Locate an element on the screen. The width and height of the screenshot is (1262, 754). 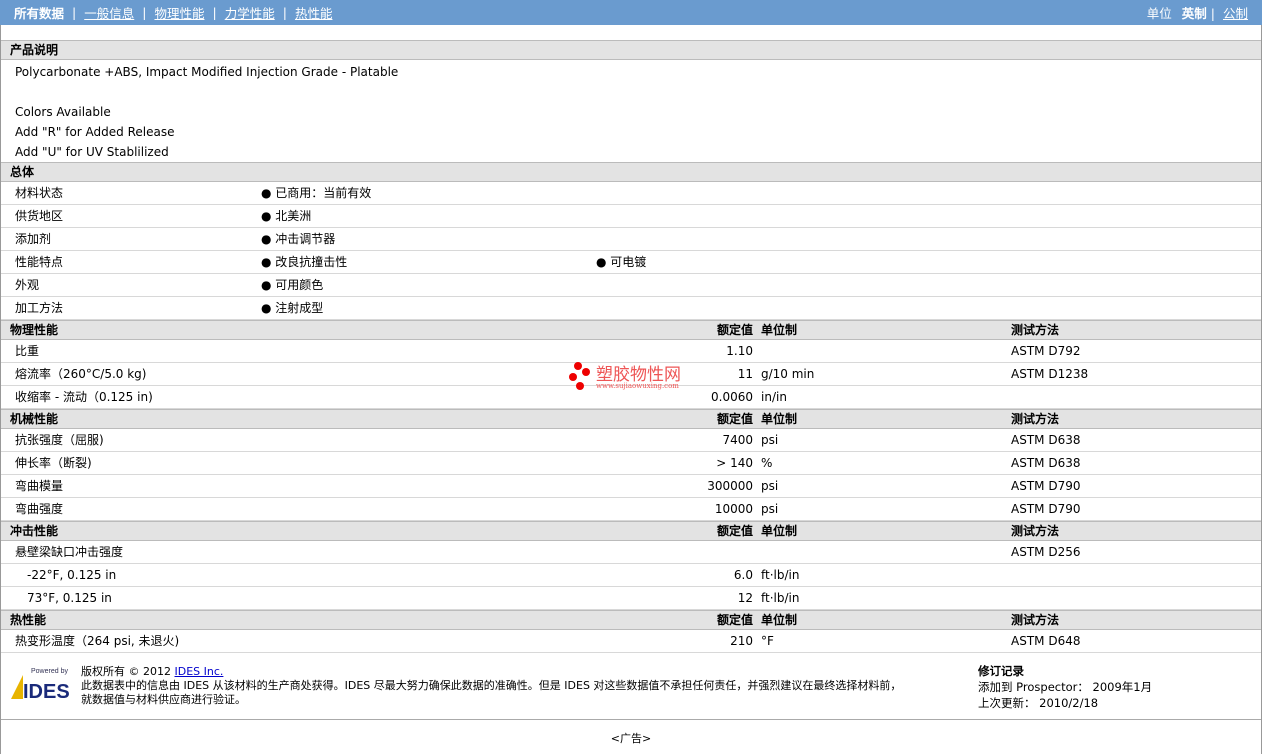
property-label: 材料状态 is located at coordinates (39, 193).